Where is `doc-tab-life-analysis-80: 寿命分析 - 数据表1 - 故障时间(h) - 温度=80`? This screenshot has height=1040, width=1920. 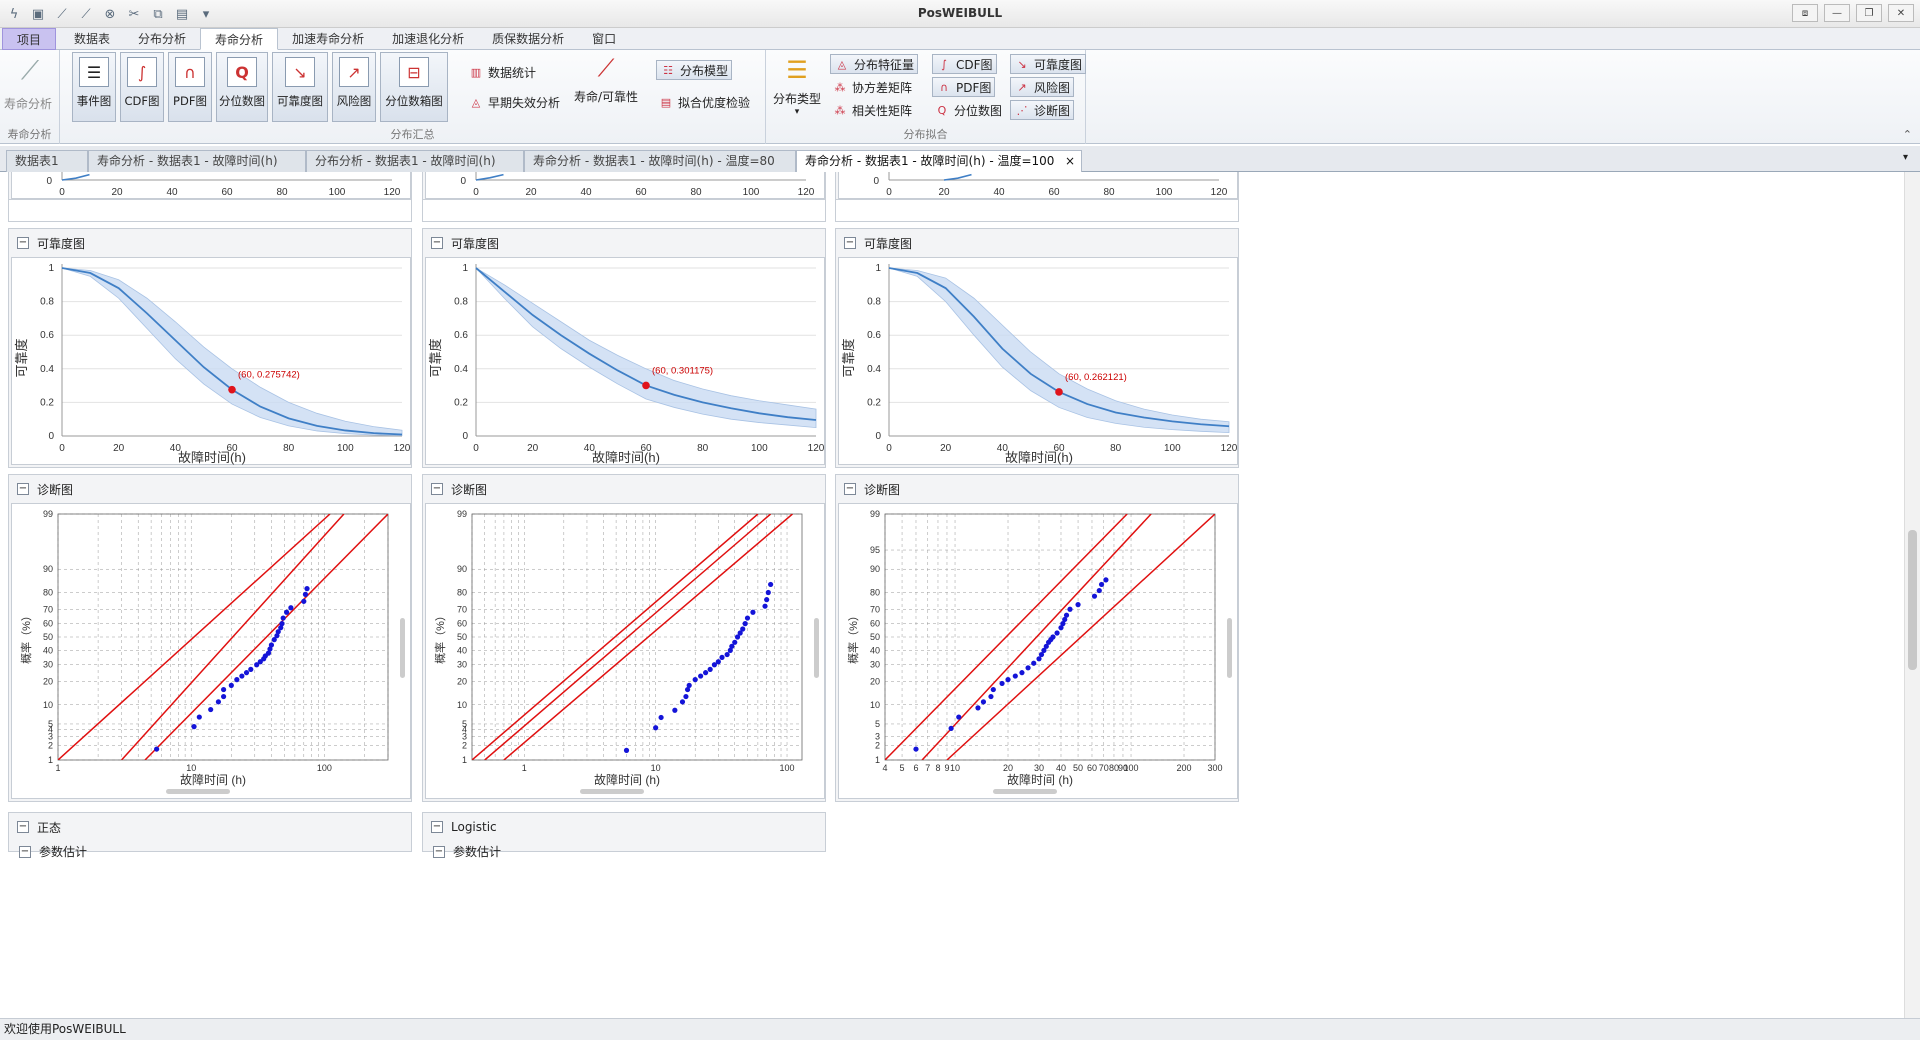
doc-tab-life-analysis-80: 寿命分析 - 数据表1 - 故障时间(h) - 温度=80 is located at coordinates (660, 161).